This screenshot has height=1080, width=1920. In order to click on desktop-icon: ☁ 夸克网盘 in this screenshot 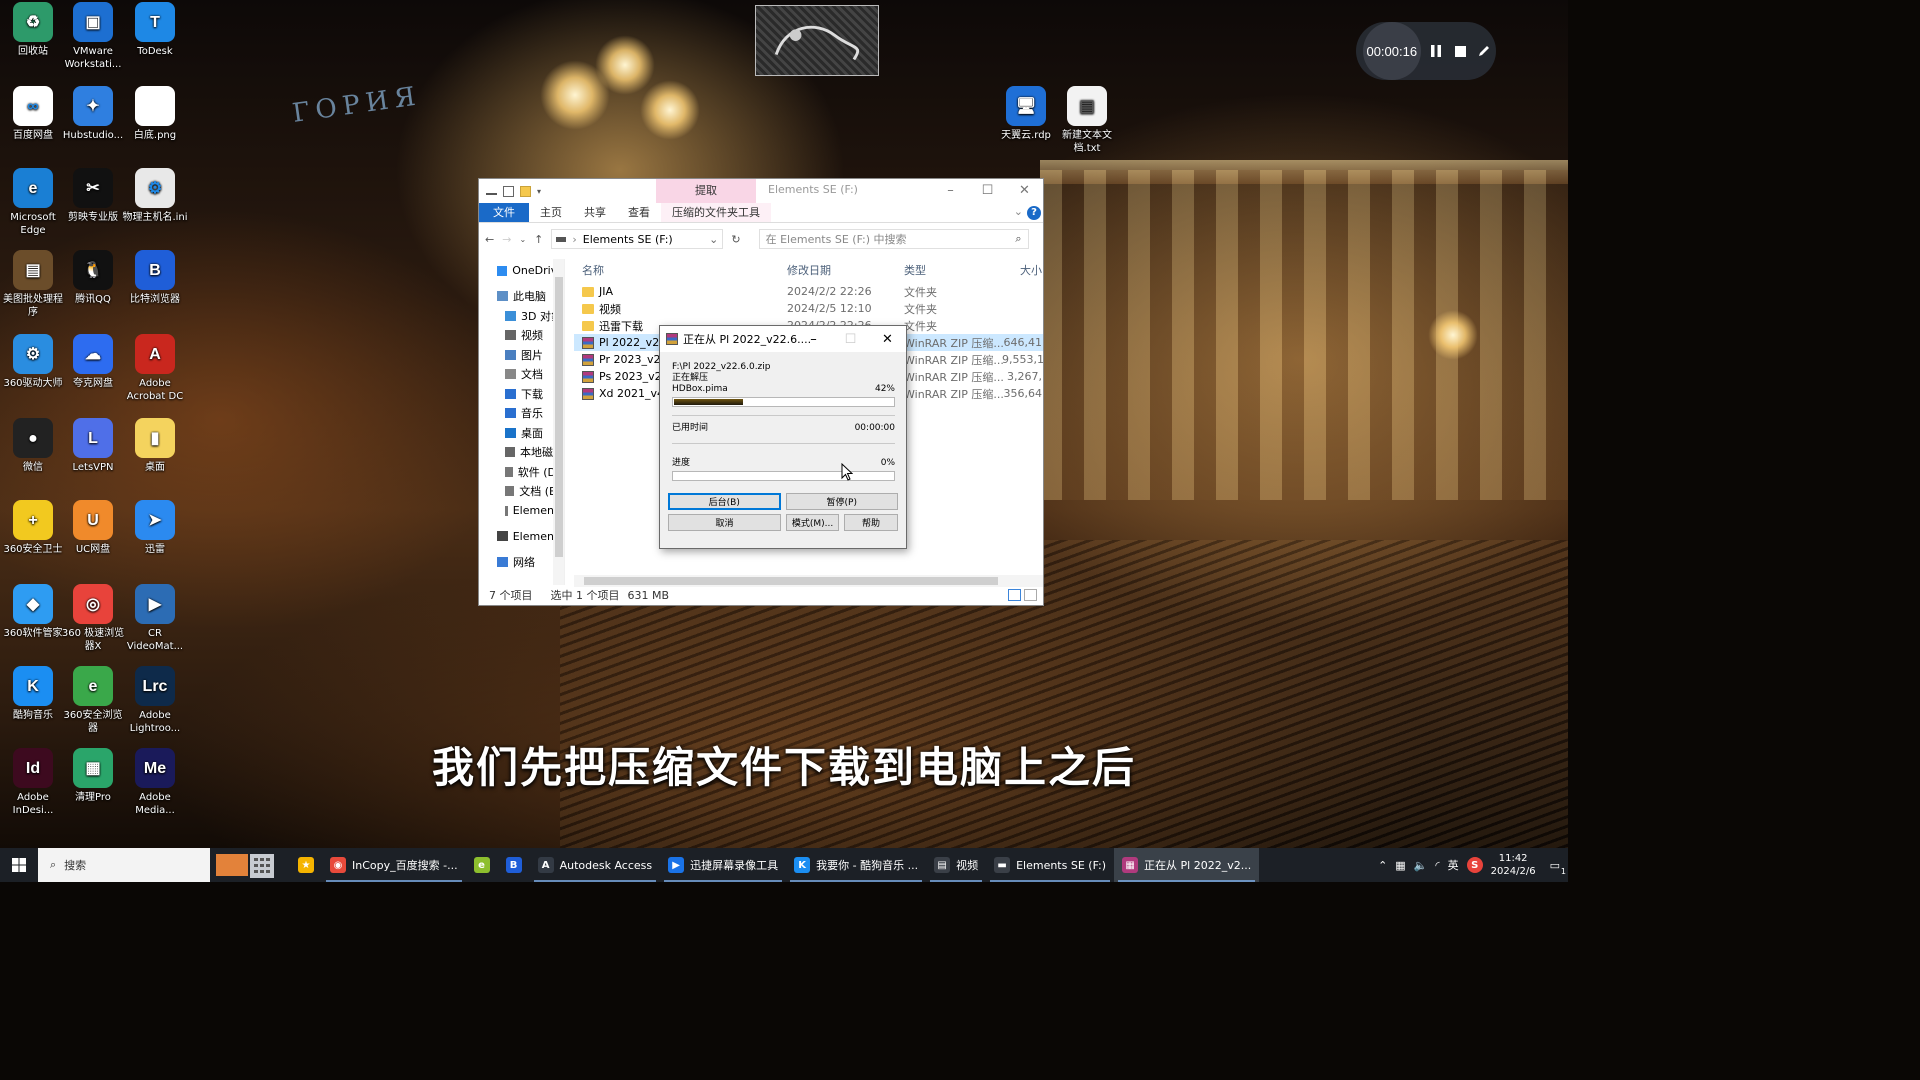, I will do `click(93, 362)`.